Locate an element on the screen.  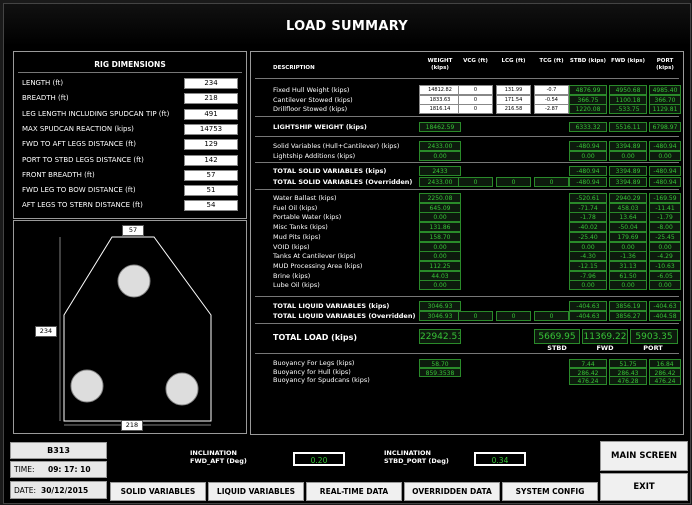
cell-weight: 1833.63 is located at coordinates (440, 99).